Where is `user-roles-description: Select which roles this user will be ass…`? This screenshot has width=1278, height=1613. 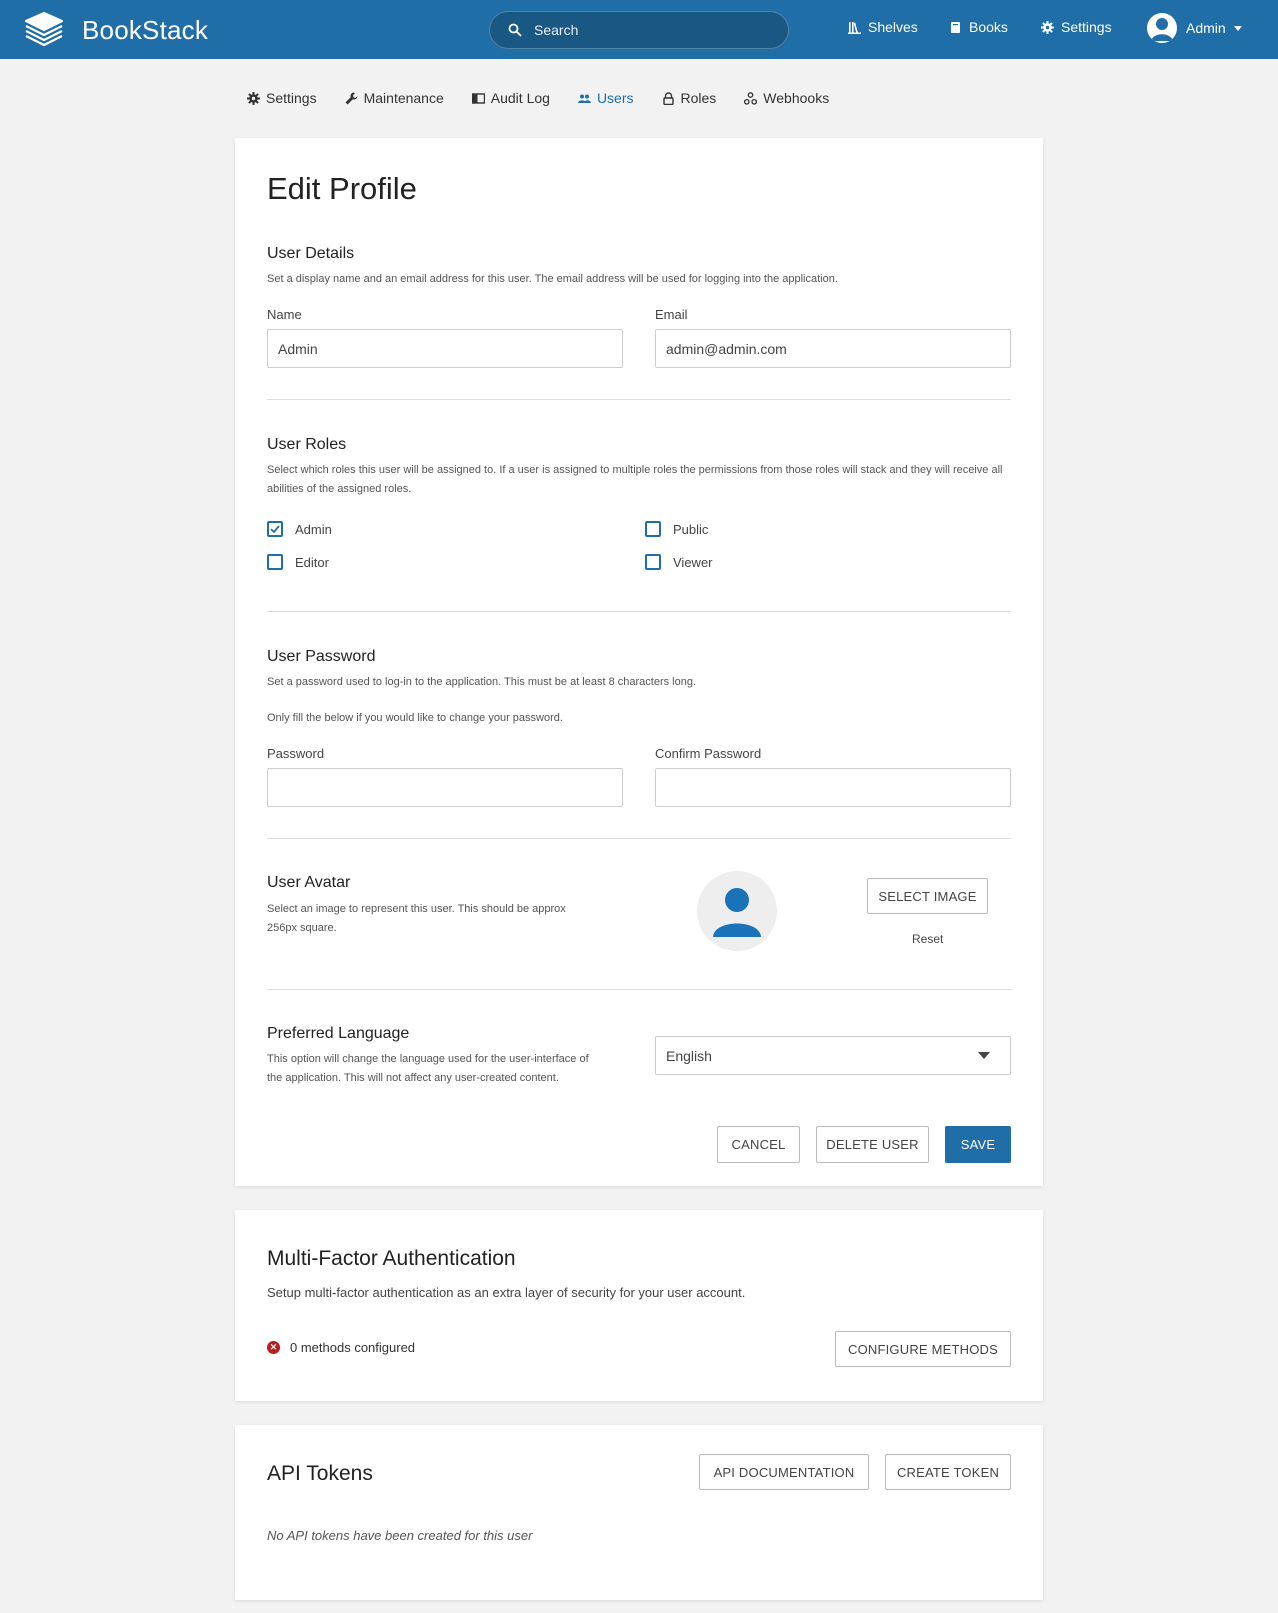
user-roles-description: Select which roles this user will be ass… is located at coordinates (635, 479).